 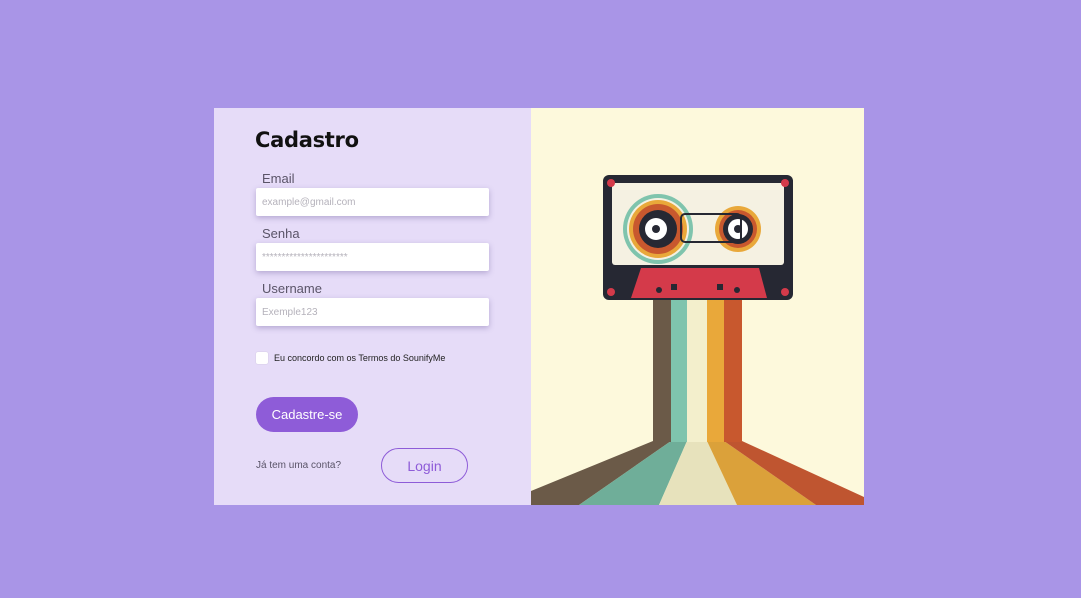 What do you see at coordinates (424, 465) in the screenshot?
I see `login-button: Login` at bounding box center [424, 465].